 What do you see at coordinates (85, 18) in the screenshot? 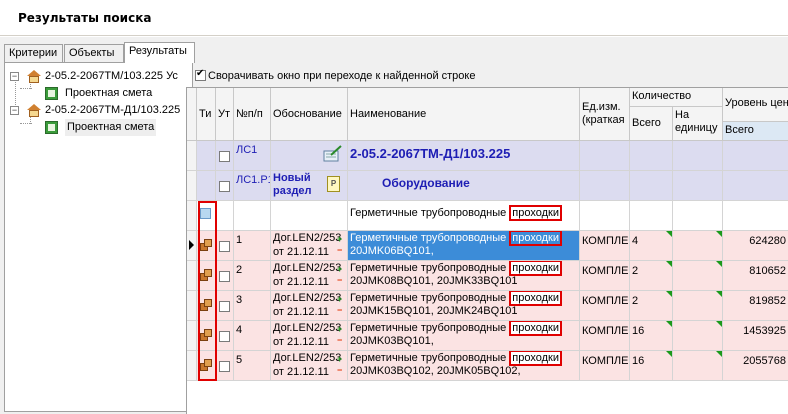
I see `window-title: Результаты поиска` at bounding box center [85, 18].